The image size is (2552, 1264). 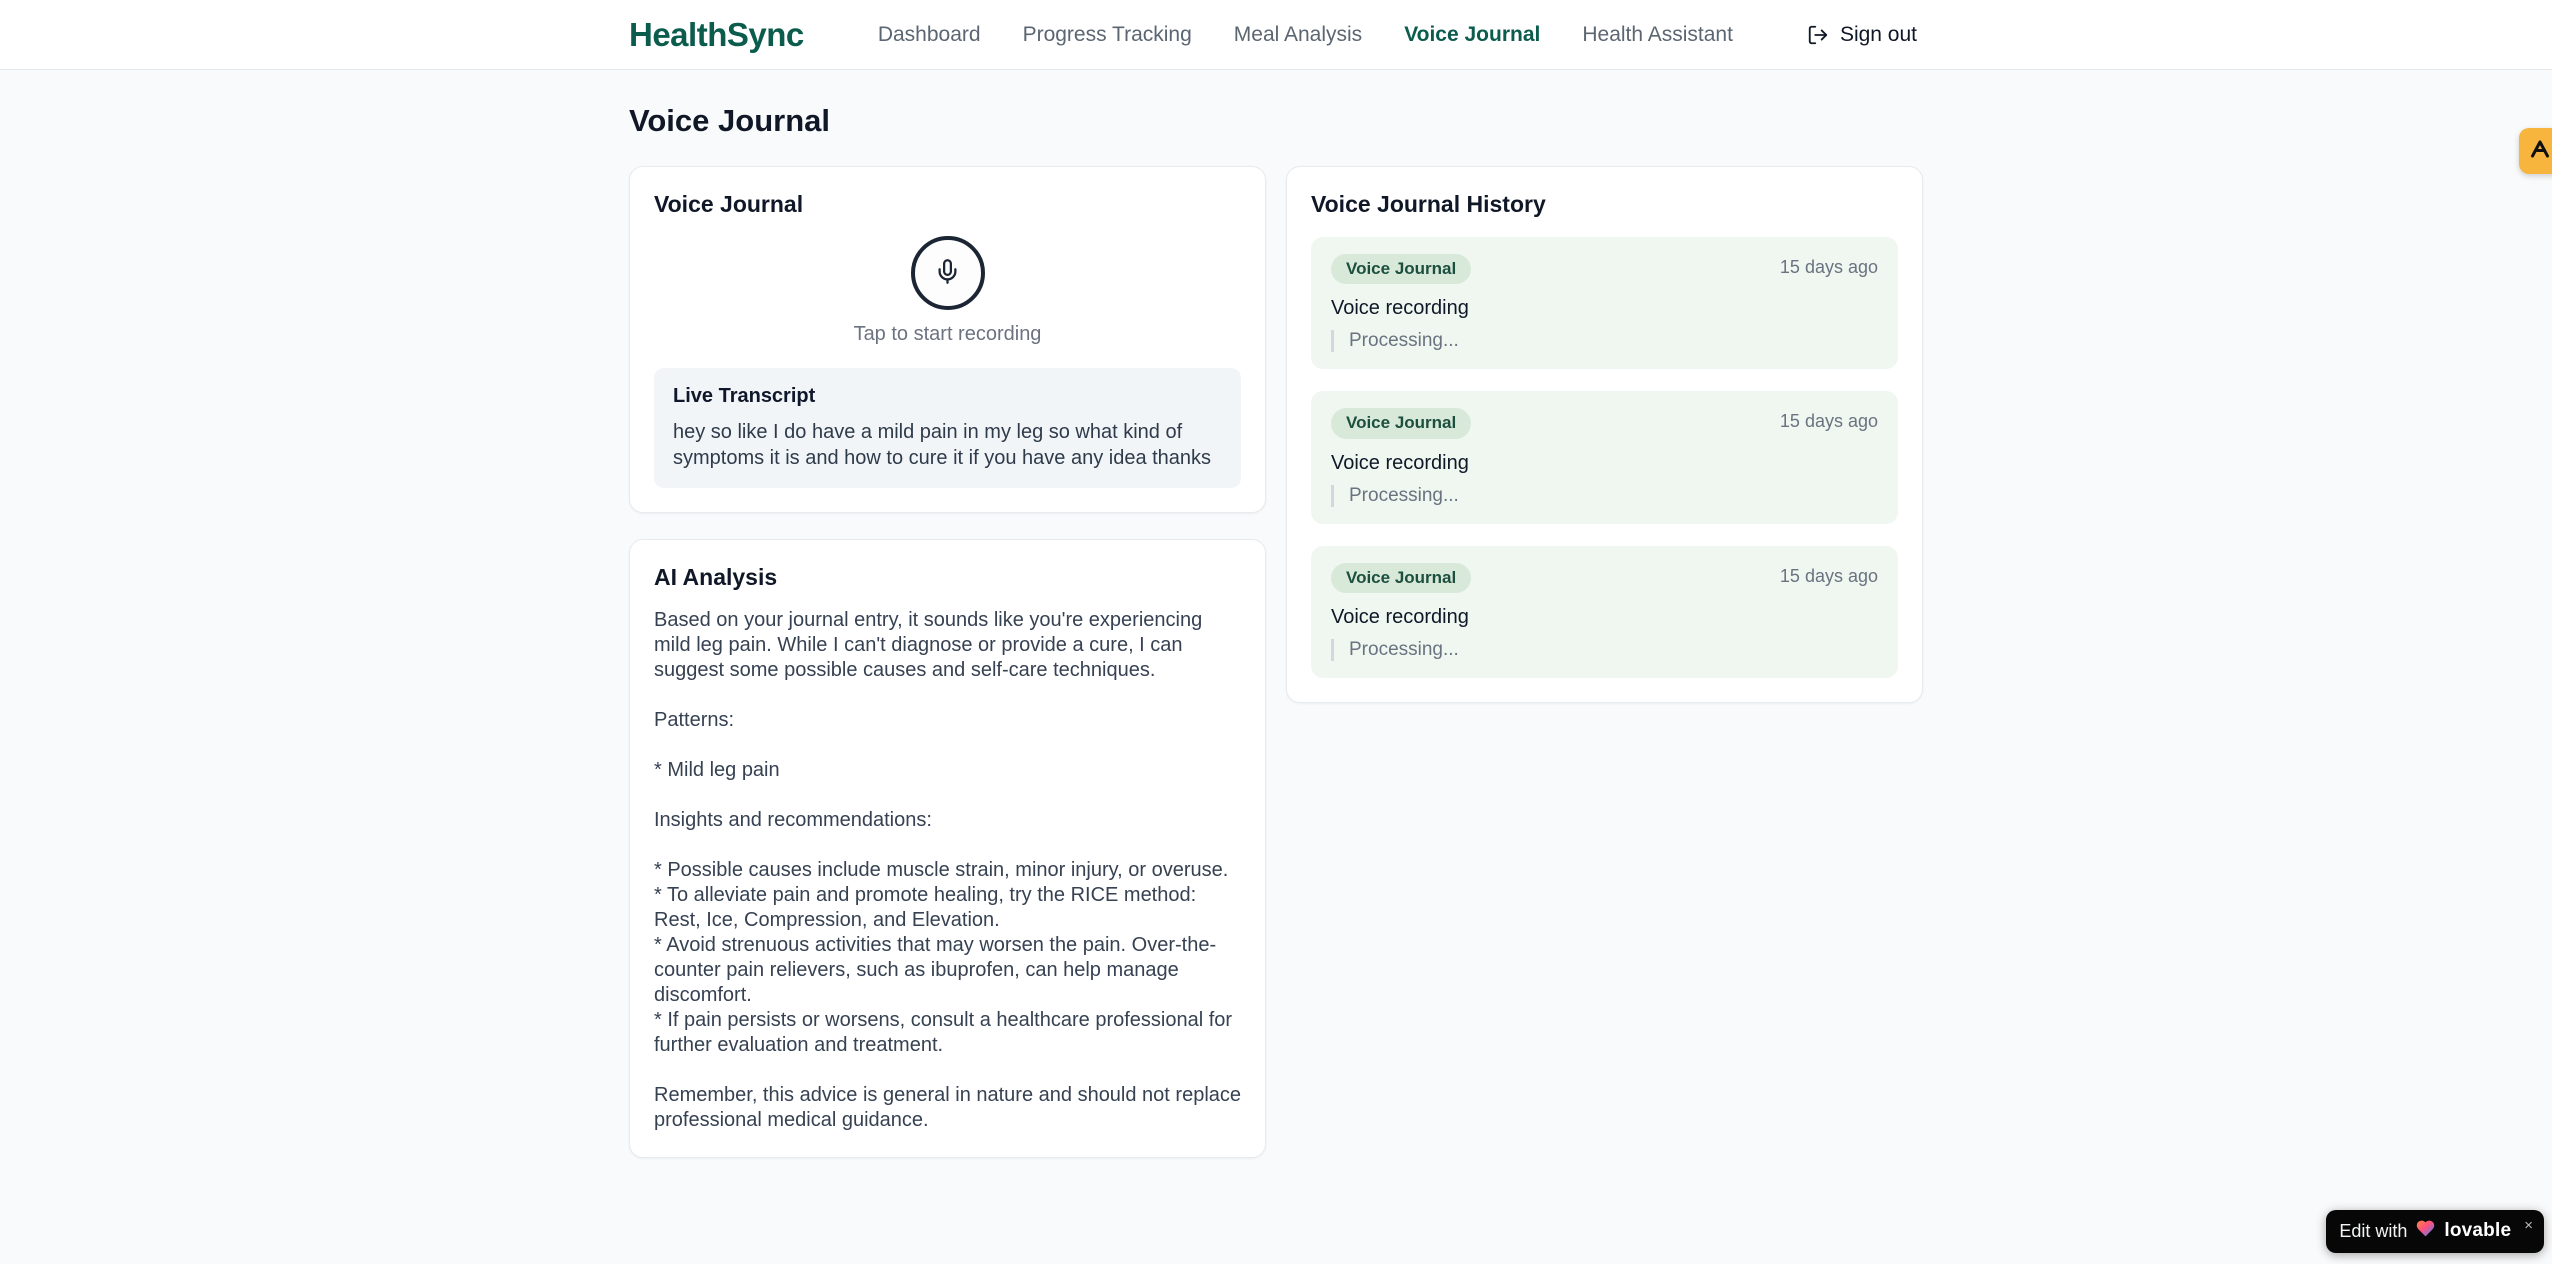 I want to click on nav-item-dashboard: Dashboard, so click(x=929, y=35).